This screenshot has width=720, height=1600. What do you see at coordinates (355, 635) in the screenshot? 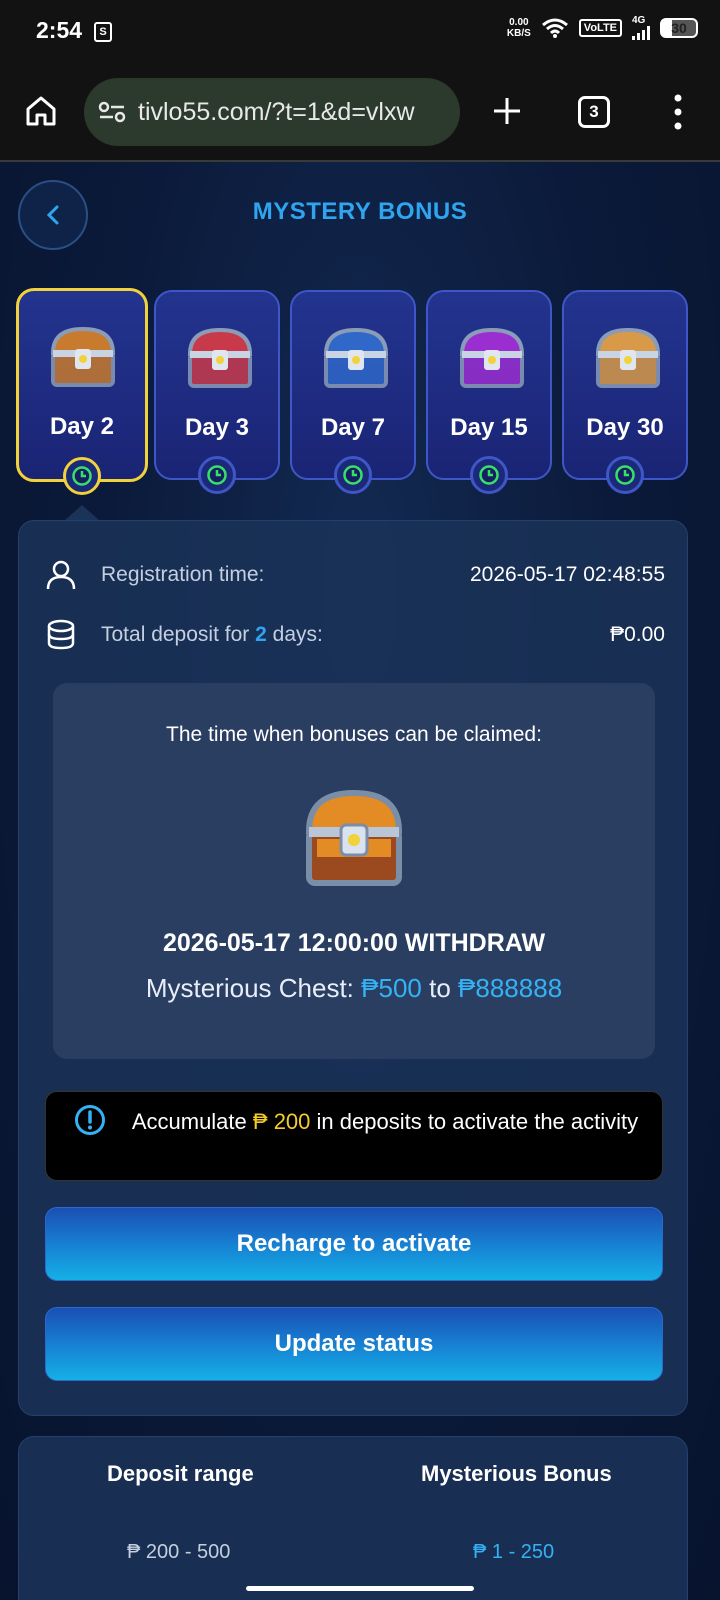
I see `deposit-row: Total deposit for 2 days: ₱0.00` at bounding box center [355, 635].